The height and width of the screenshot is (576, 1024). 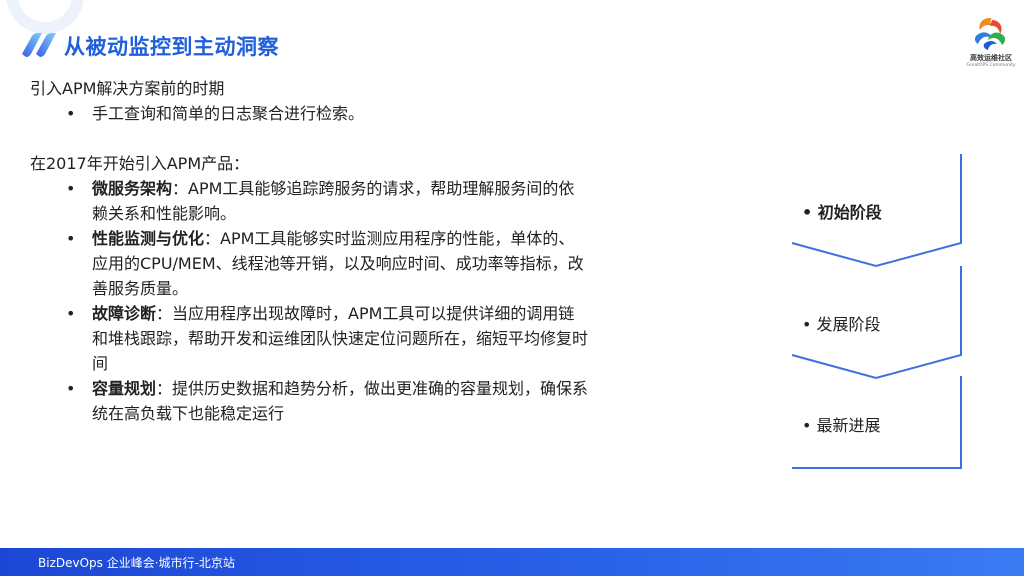 I want to click on pre-apm-bullet: • 手工查询和简单的日志聚合进行检索。, so click(x=370, y=113).